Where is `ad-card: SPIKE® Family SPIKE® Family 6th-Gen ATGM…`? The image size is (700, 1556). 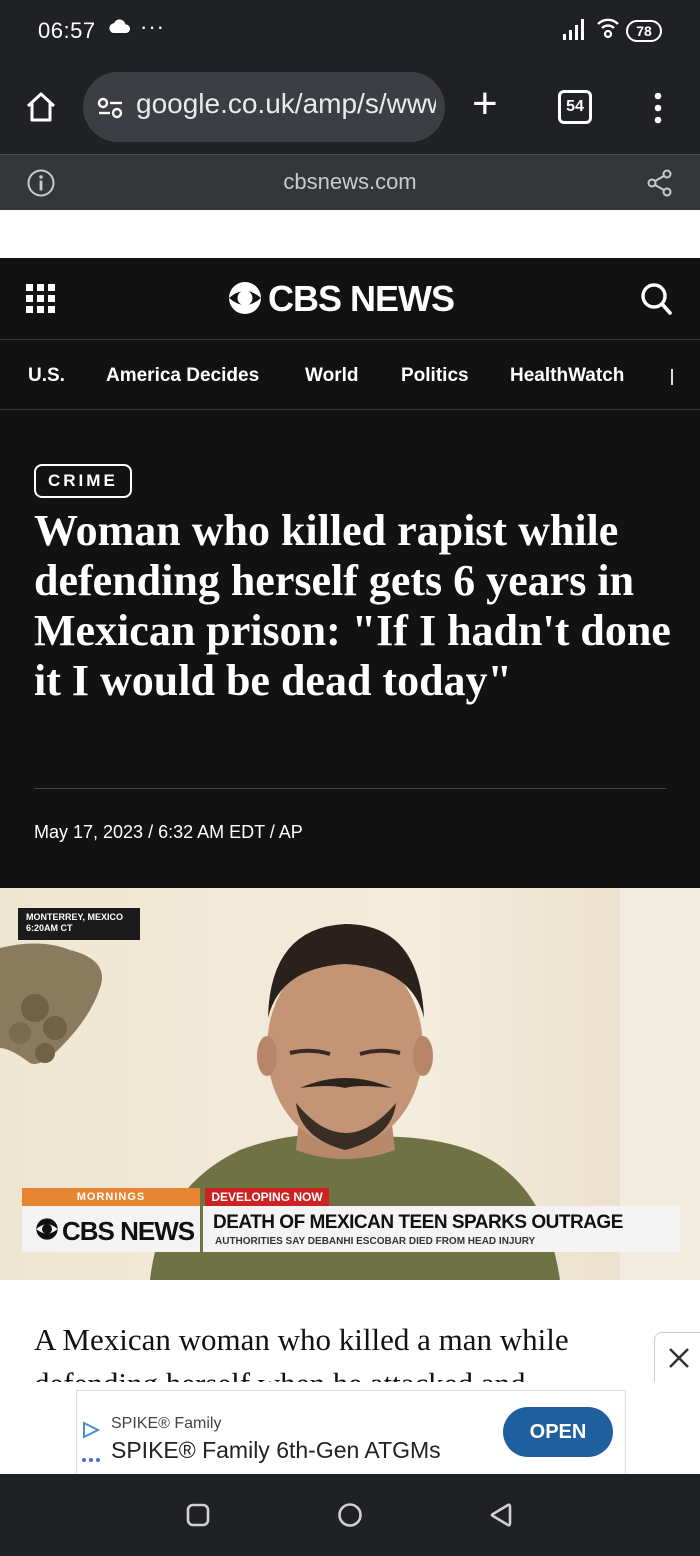 ad-card: SPIKE® Family SPIKE® Family 6th-Gen ATGM… is located at coordinates (351, 1432).